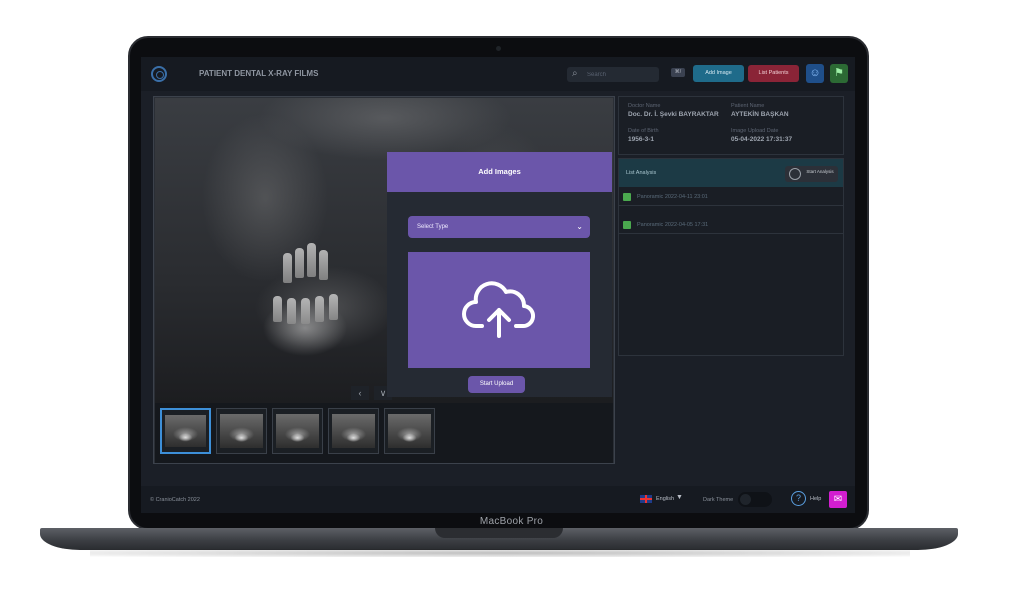  What do you see at coordinates (644, 106) in the screenshot?
I see `doctor-name-label: Doctor Name` at bounding box center [644, 106].